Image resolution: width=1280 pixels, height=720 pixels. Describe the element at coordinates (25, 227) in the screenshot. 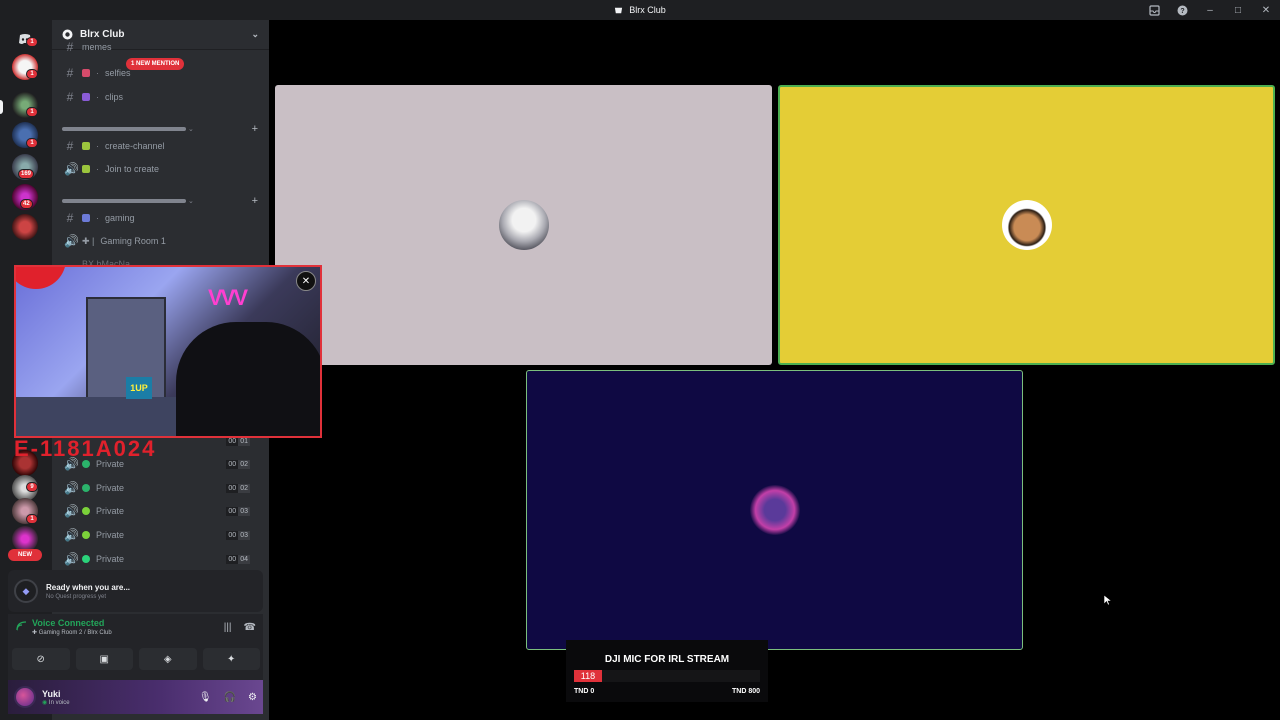

I see `server-icon` at that location.